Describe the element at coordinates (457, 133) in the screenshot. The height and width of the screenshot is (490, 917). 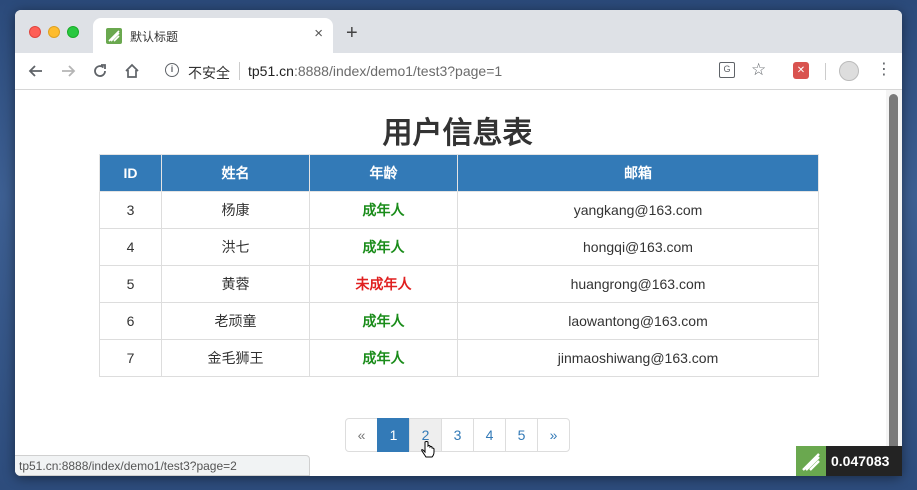
I see `page-title: 用户信息表` at that location.